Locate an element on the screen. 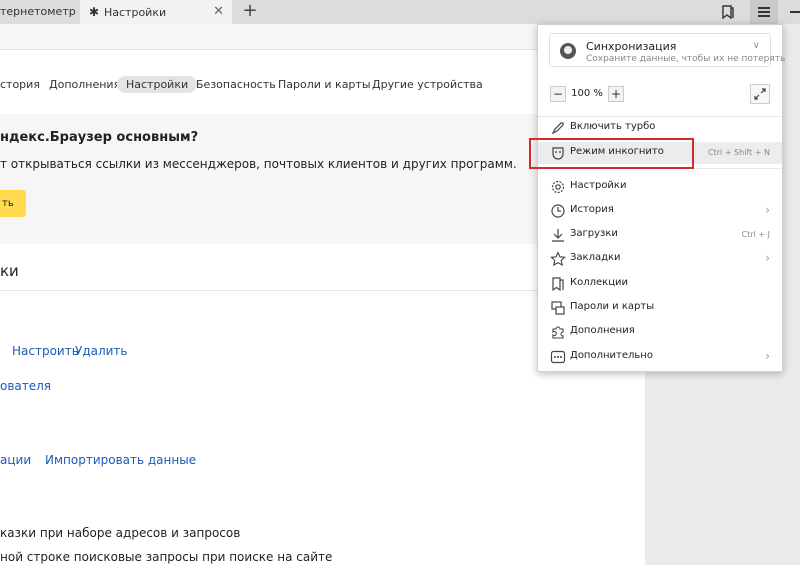 Image resolution: width=800 pixels, height=565 pixels. menu-item-label: Загрузки is located at coordinates (594, 233).